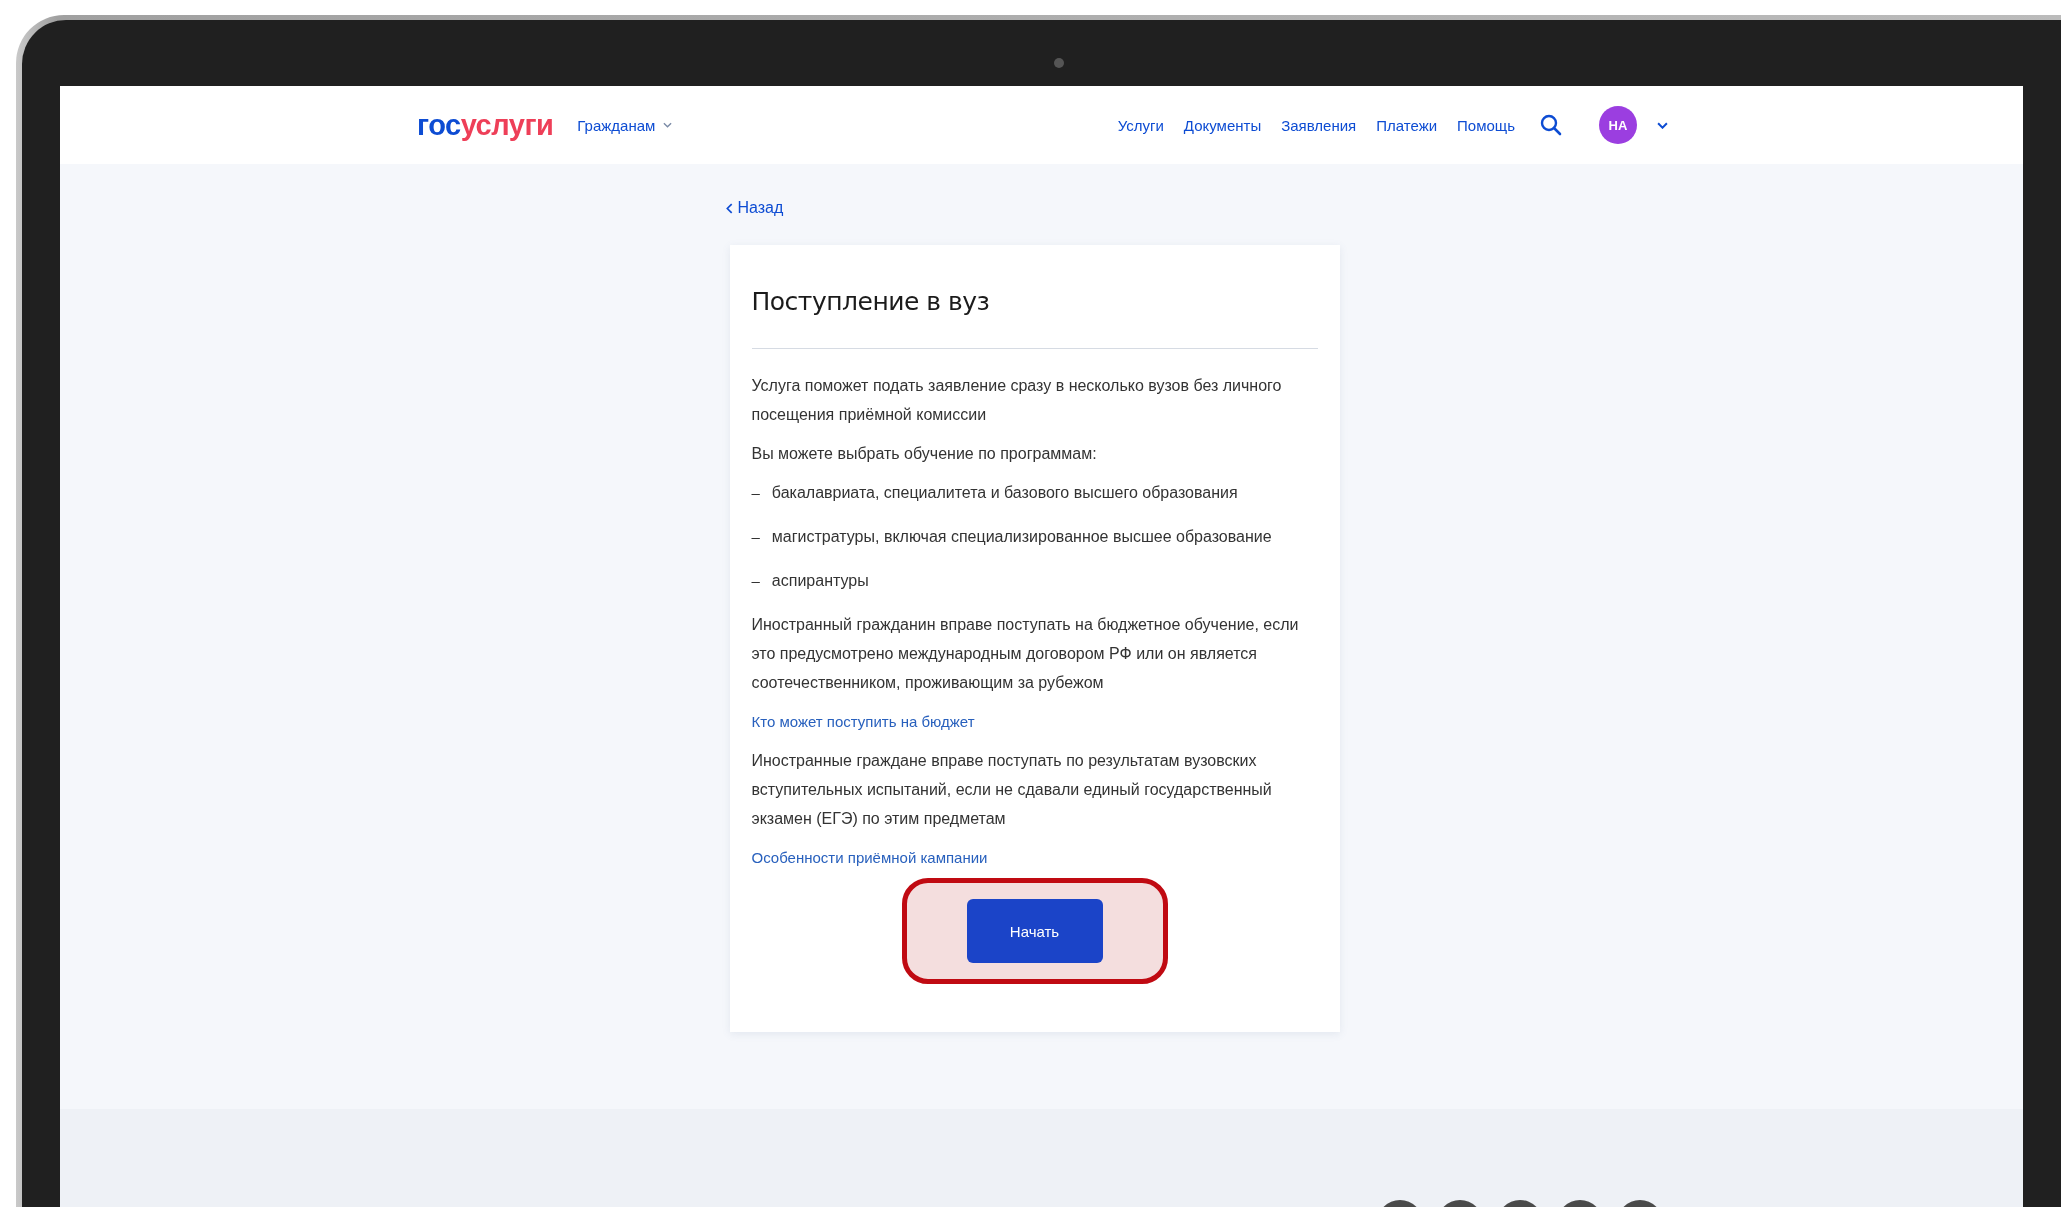  I want to click on nav-link: Платежи, so click(1407, 125).